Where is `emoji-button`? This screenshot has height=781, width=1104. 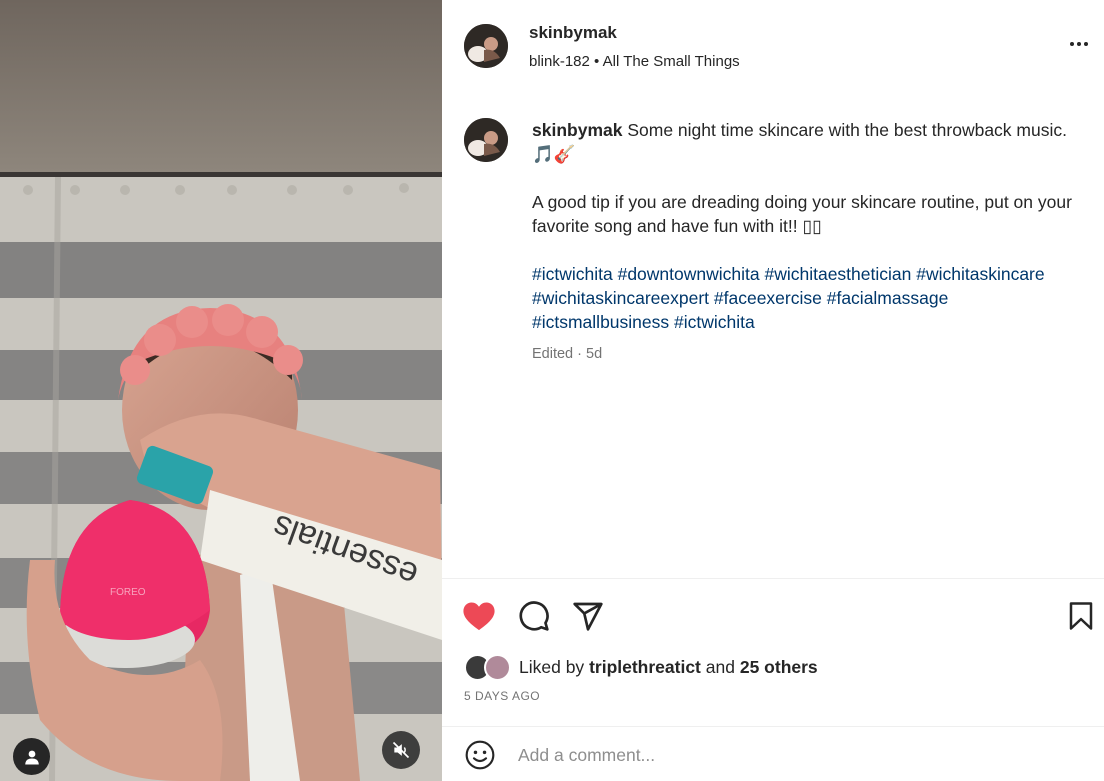 emoji-button is located at coordinates (480, 755).